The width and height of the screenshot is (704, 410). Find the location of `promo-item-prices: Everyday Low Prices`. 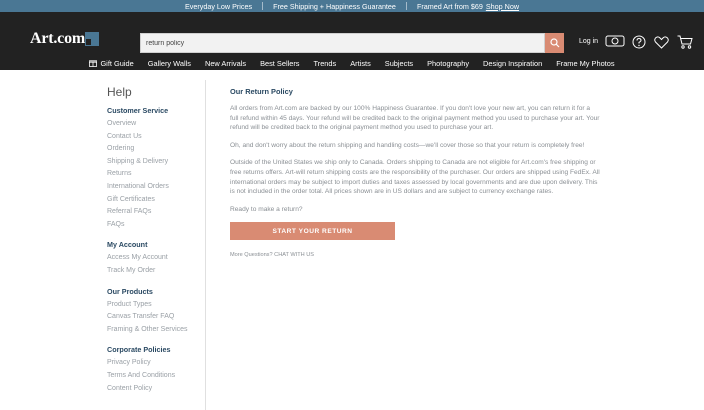

promo-item-prices: Everyday Low Prices is located at coordinates (218, 6).